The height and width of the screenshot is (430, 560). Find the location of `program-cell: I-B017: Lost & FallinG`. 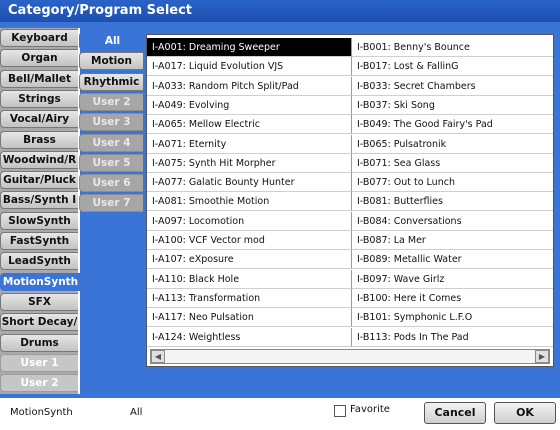

program-cell: I-B017: Lost & FallinG is located at coordinates (452, 67).